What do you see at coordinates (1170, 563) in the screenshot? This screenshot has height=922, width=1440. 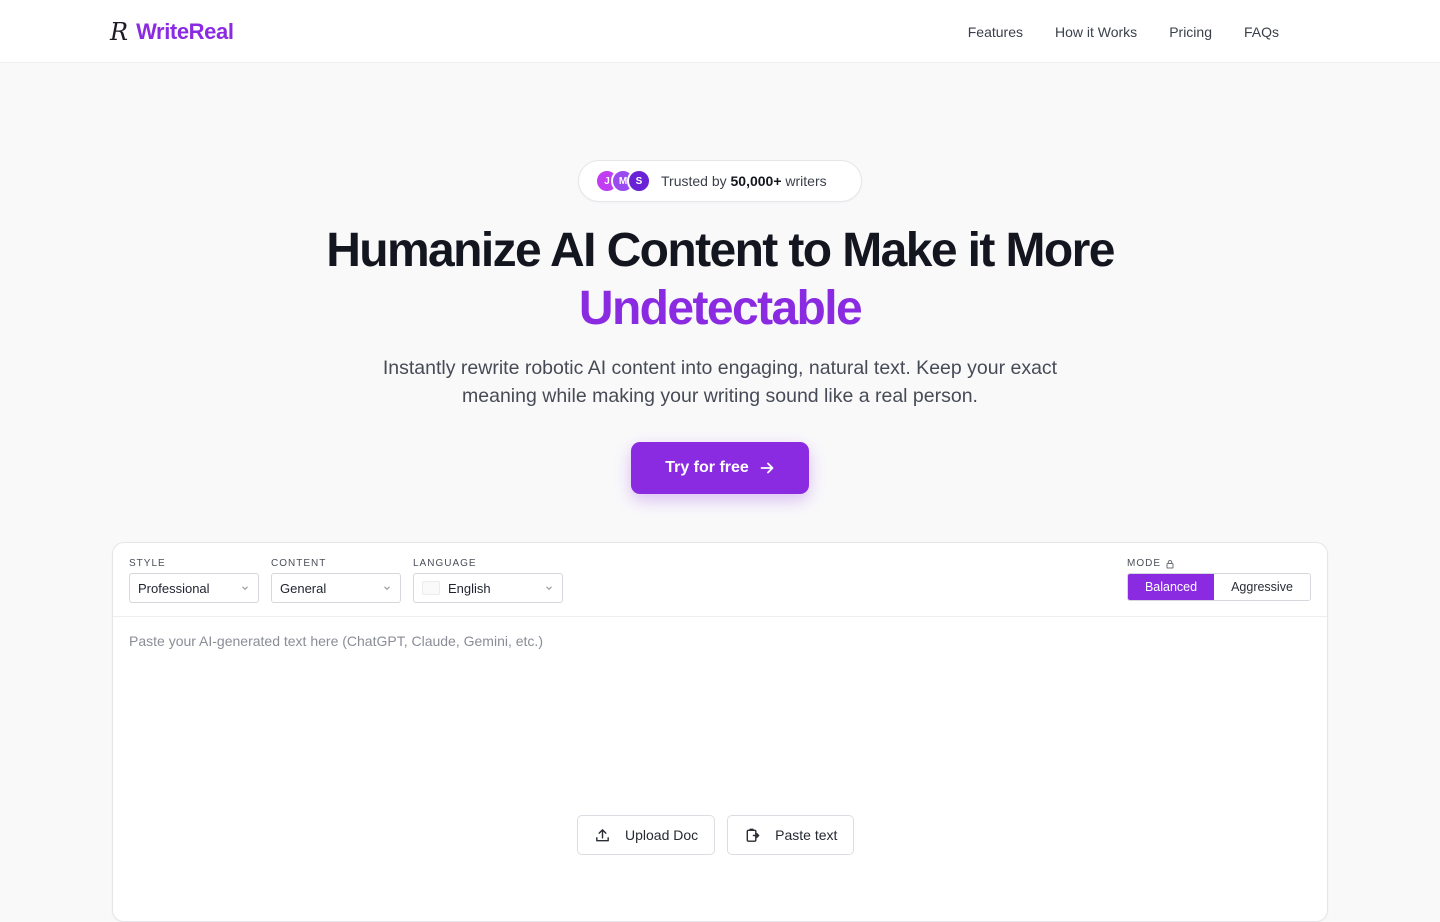 I see `lock-icon` at bounding box center [1170, 563].